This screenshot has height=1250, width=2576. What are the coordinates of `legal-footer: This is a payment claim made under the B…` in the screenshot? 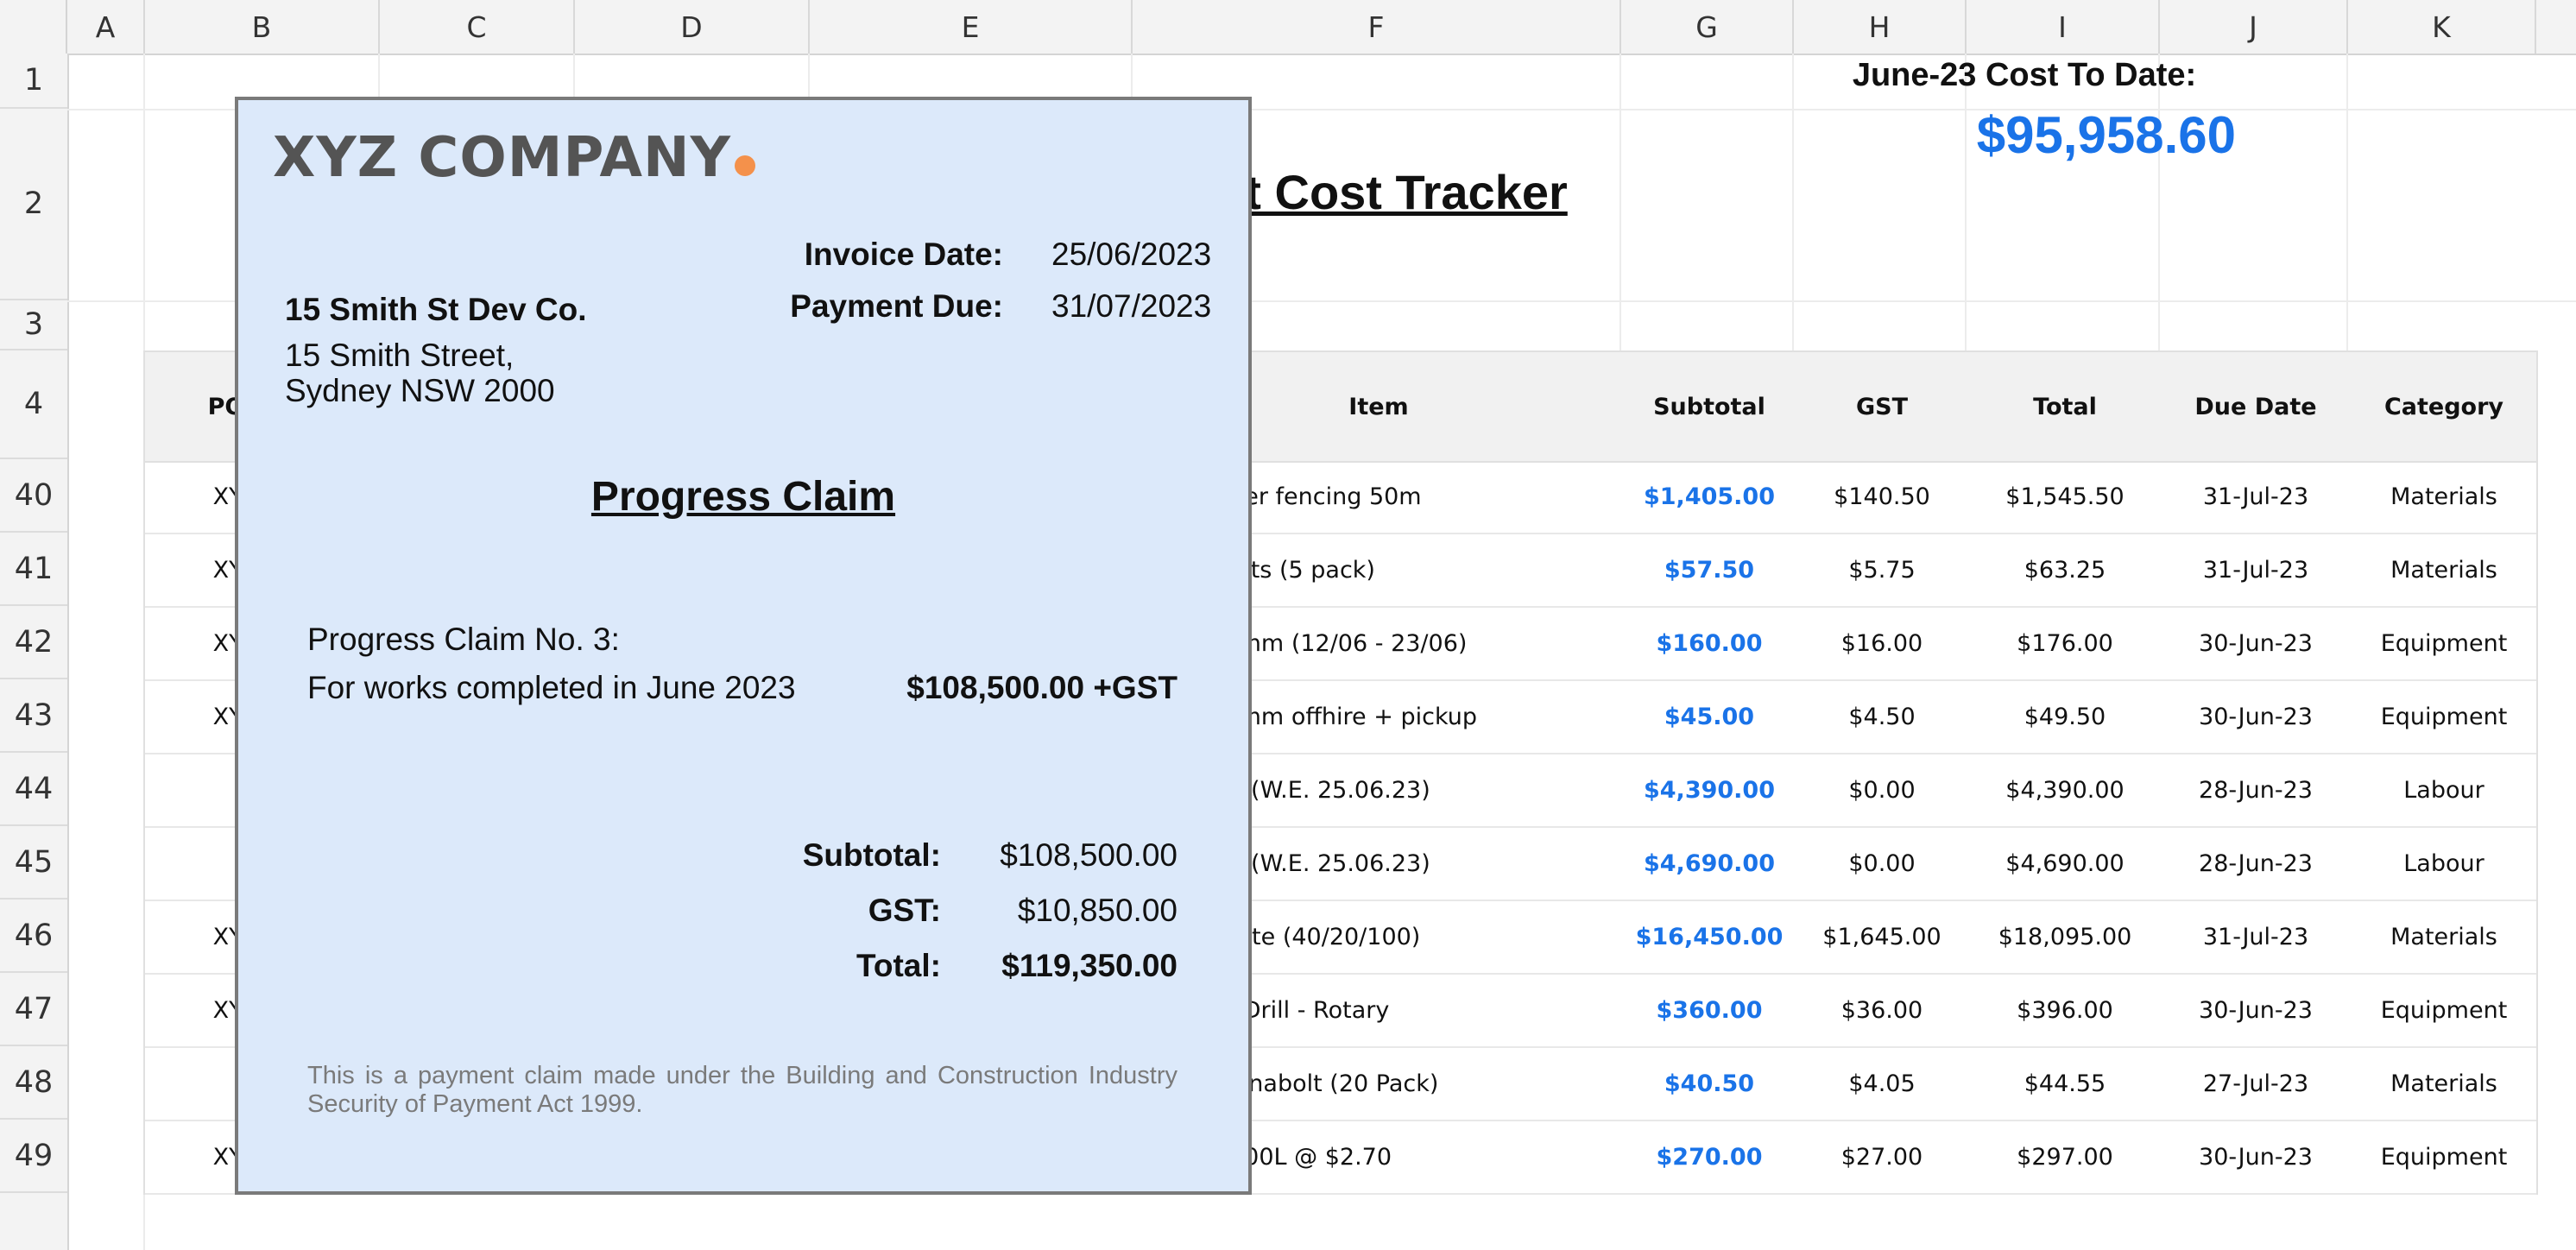 It's located at (742, 1090).